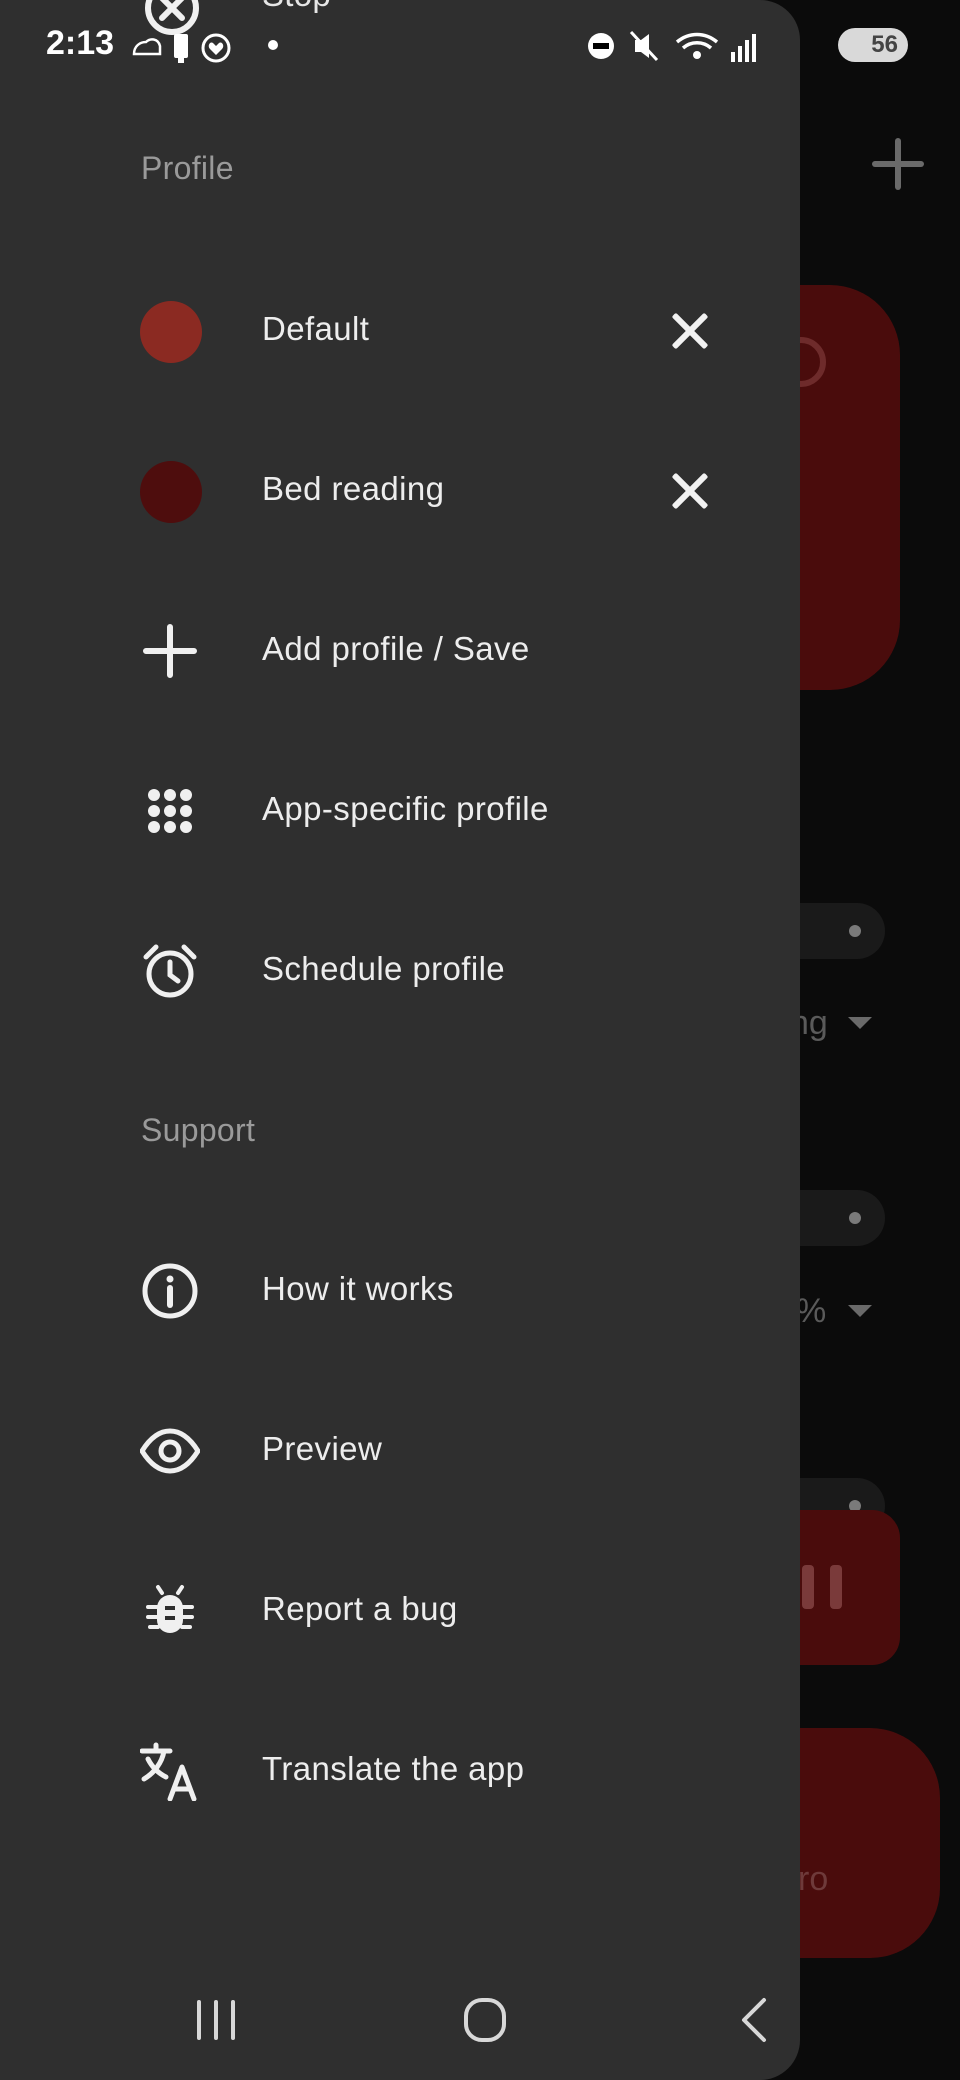 Image resolution: width=960 pixels, height=2080 pixels. I want to click on app-specific-profile-item: App-specific profile, so click(400, 811).